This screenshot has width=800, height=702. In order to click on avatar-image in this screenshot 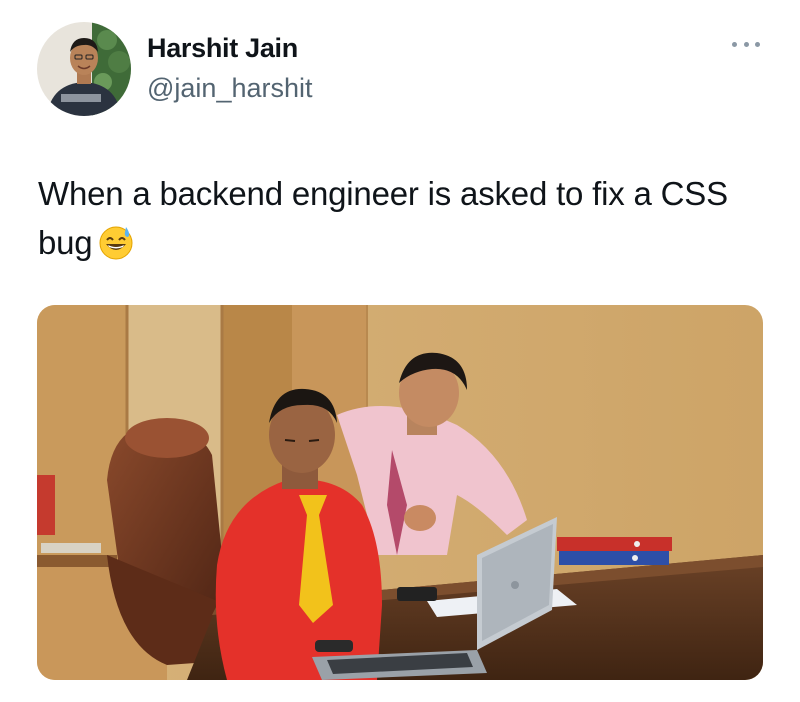, I will do `click(84, 69)`.